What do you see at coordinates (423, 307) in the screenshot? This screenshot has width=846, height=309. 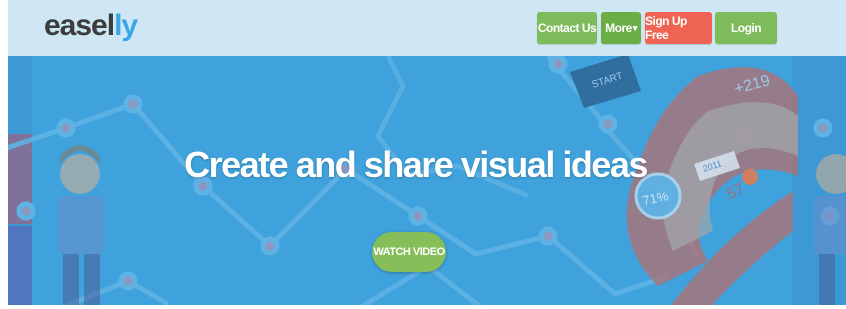 I see `page-bottom-edge` at bounding box center [423, 307].